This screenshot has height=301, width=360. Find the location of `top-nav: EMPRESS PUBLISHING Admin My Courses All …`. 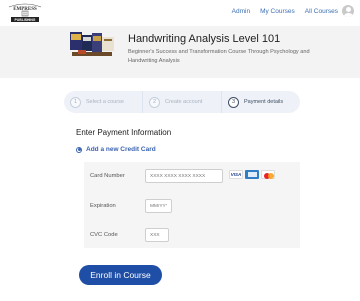

top-nav: EMPRESS PUBLISHING Admin My Courses All … is located at coordinates (180, 13).